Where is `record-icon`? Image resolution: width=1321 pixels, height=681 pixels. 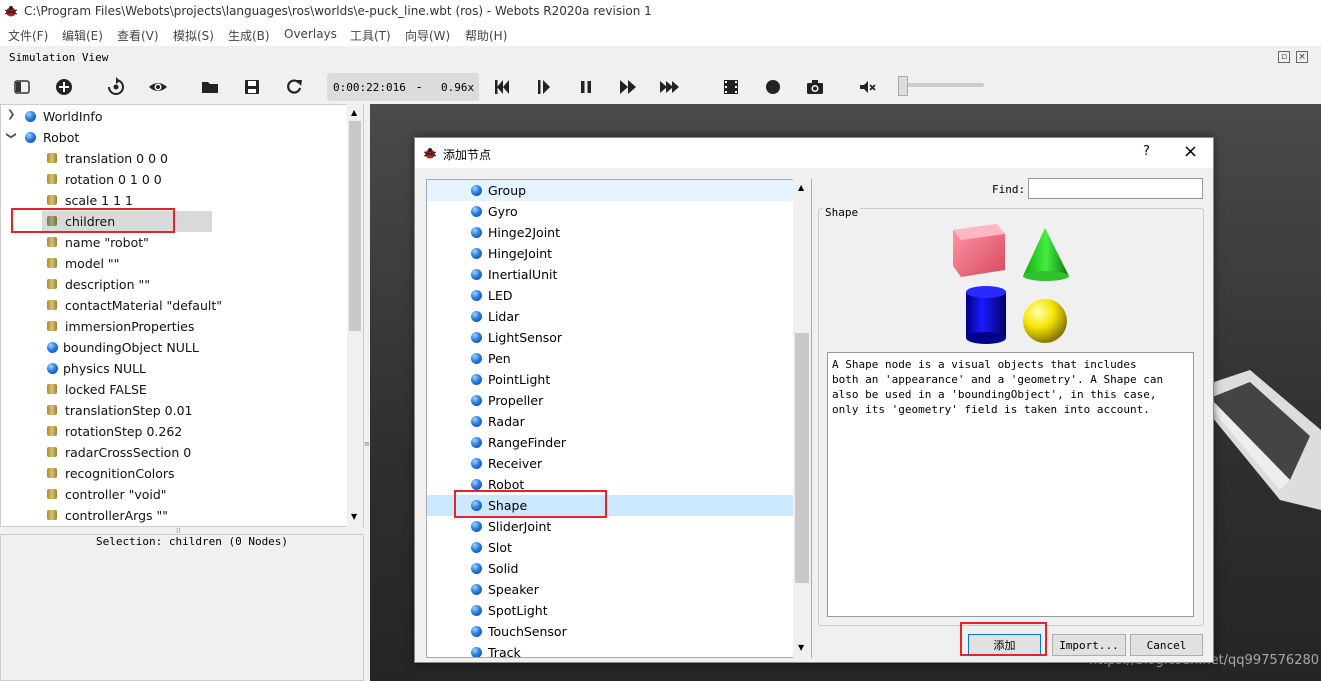 record-icon is located at coordinates (773, 87).